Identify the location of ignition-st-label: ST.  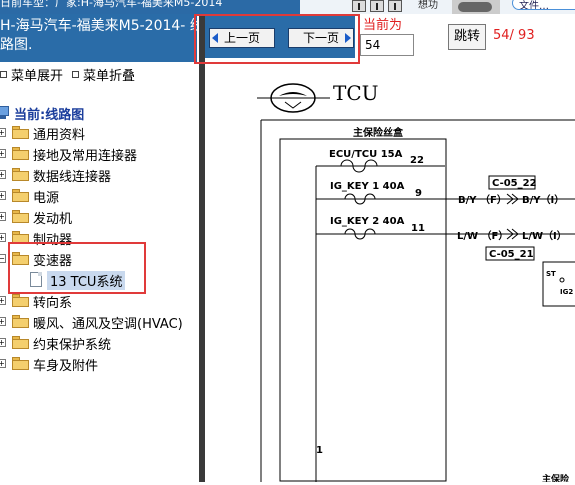
(551, 274).